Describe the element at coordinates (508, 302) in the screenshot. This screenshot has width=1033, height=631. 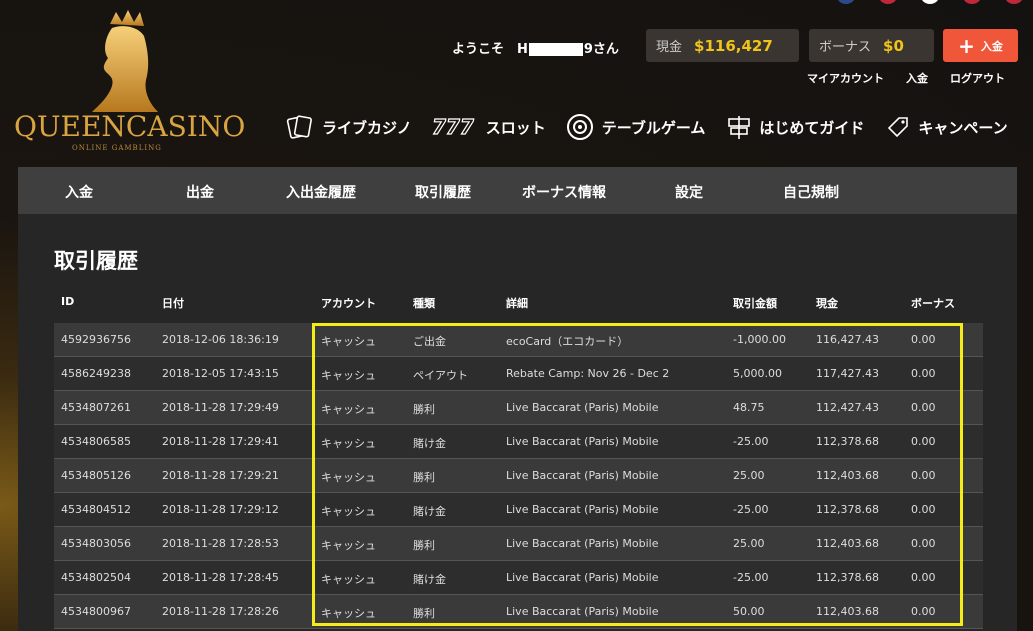
I see `table-header: ID 日付 アカウント 種類 詳細 取引金額 現金 ボーナス` at that location.